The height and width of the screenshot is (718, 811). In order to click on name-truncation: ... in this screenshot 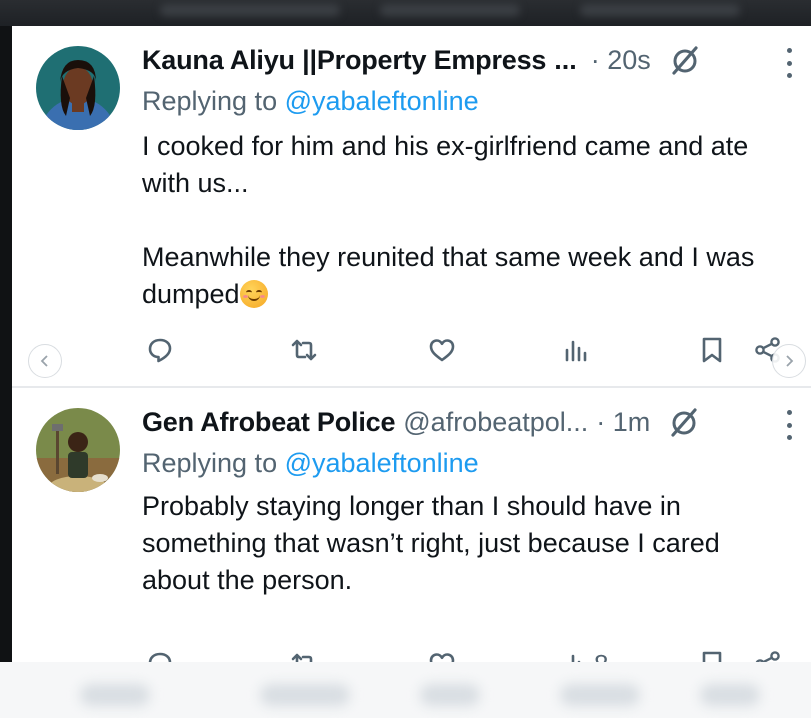, I will do `click(565, 59)`.